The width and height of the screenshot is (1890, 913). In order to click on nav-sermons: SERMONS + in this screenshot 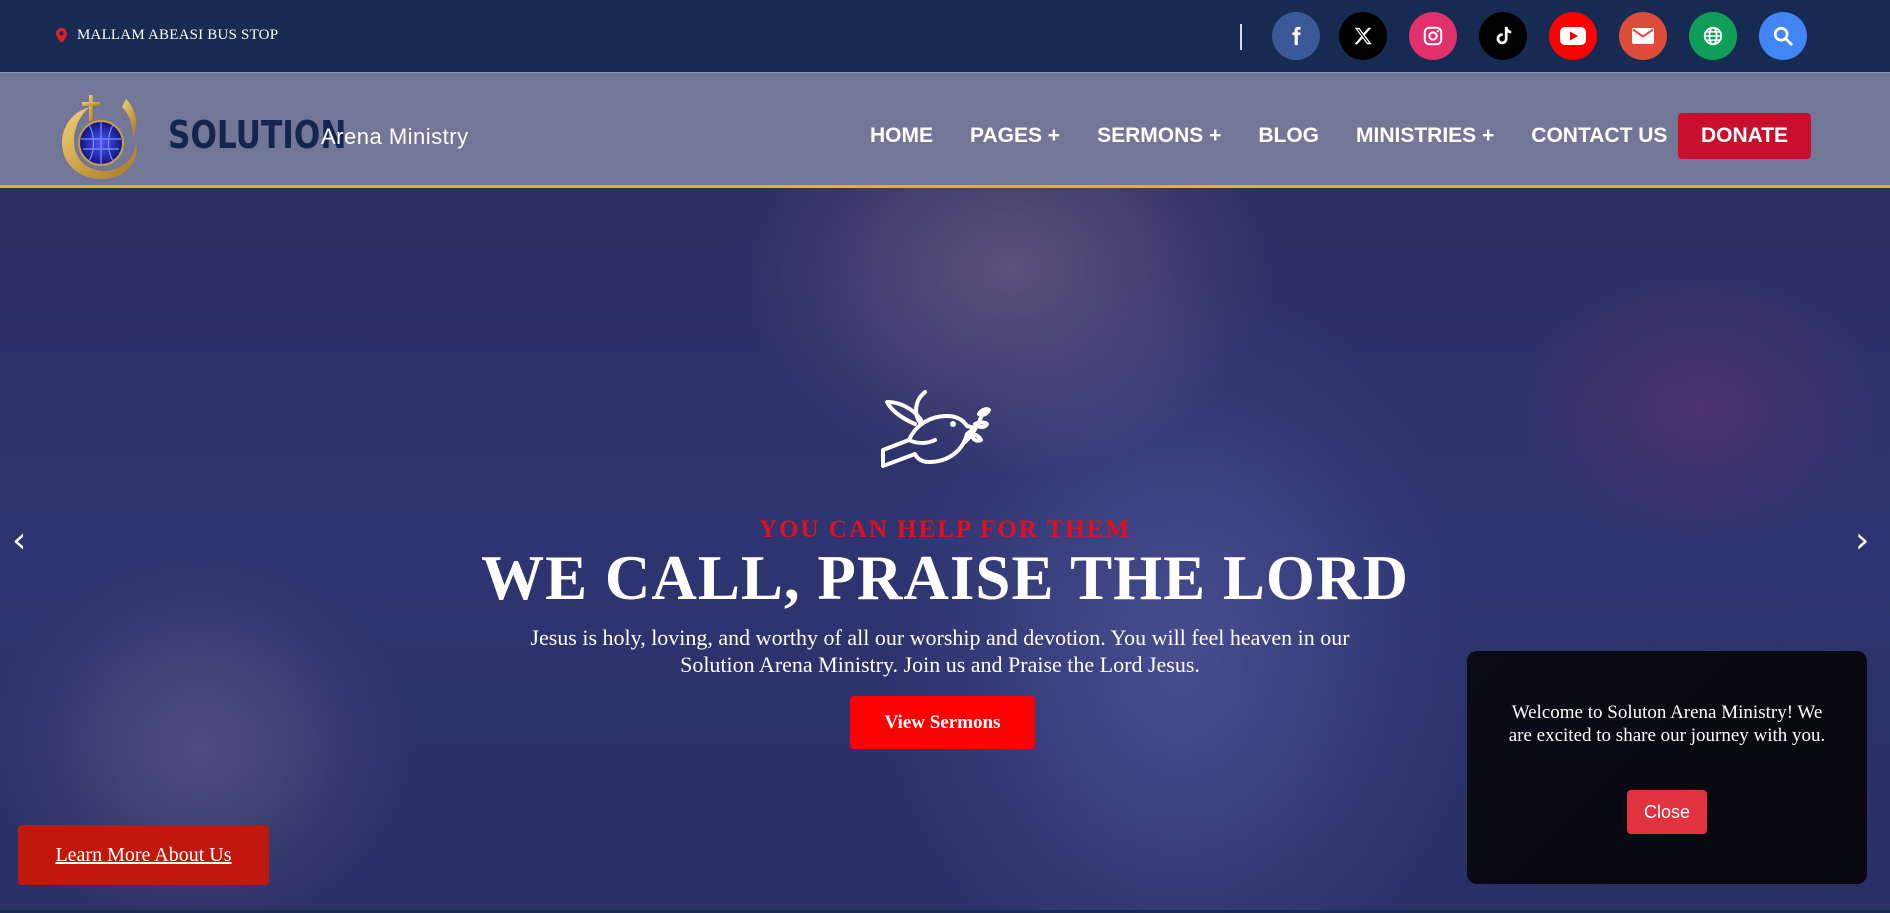, I will do `click(1159, 136)`.